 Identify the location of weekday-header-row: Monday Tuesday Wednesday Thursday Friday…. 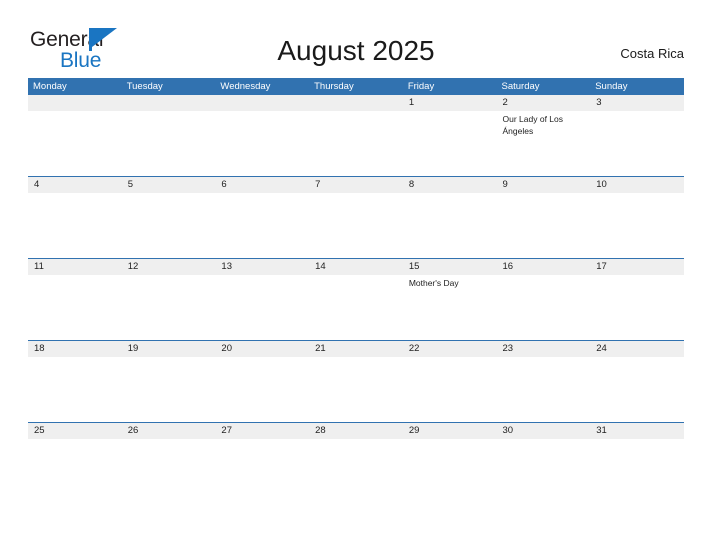
(356, 86).